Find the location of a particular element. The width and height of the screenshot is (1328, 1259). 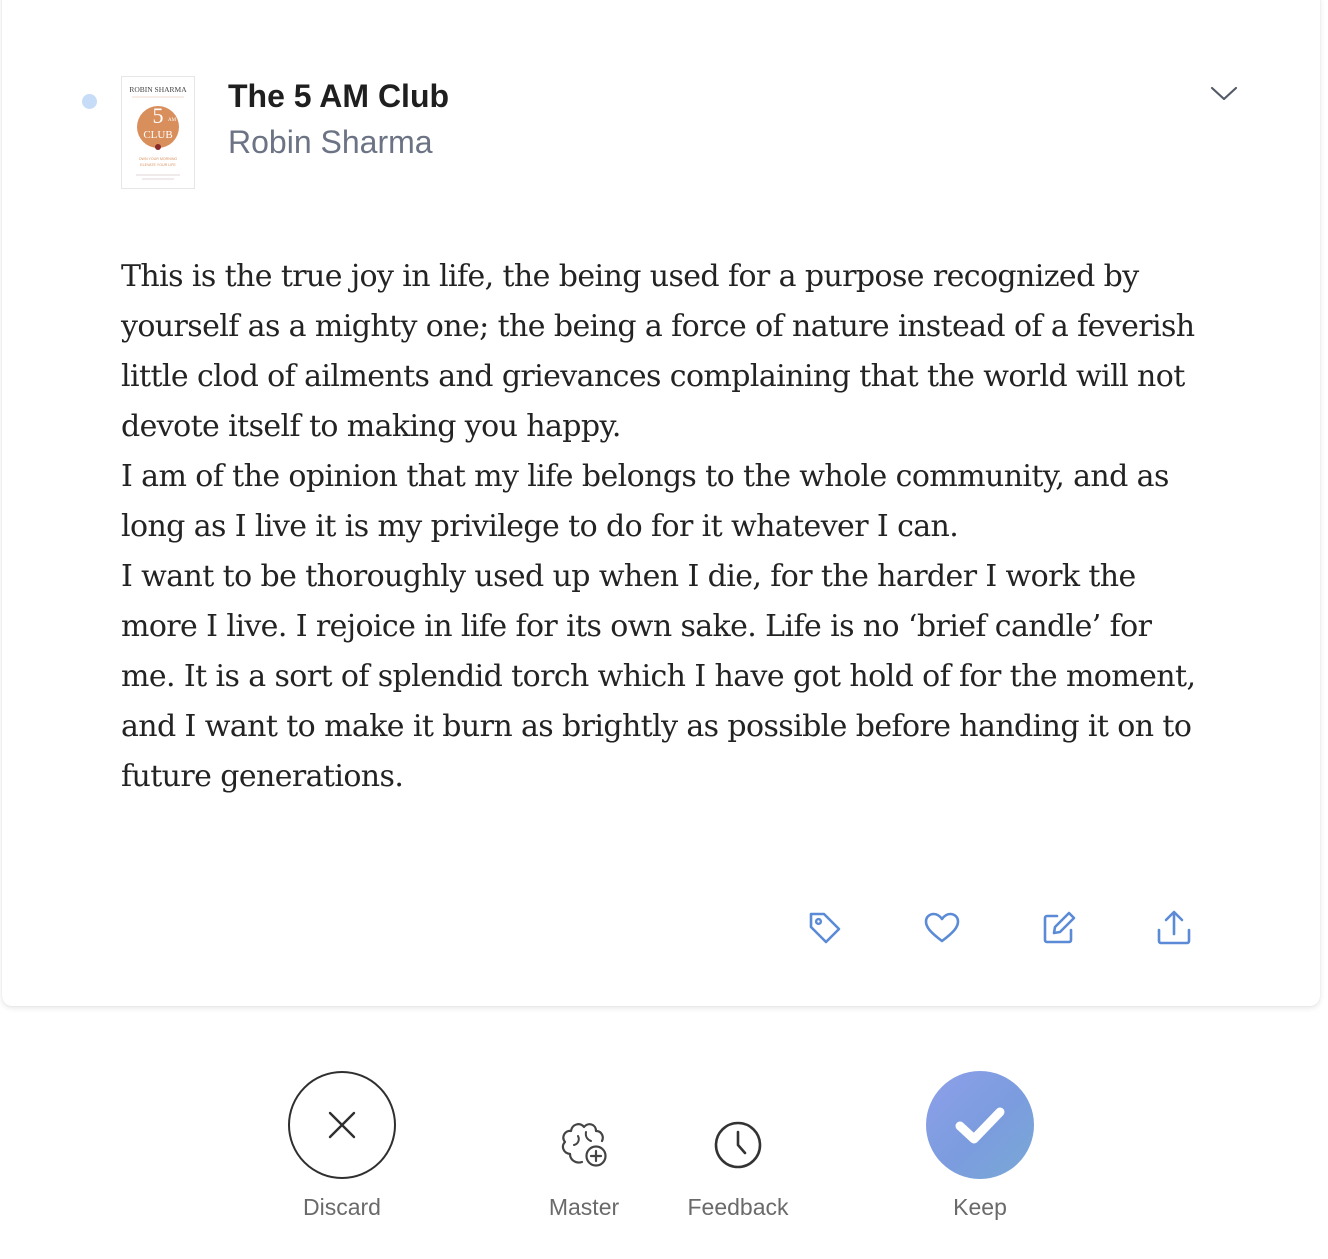

cover-club-text: CLUB is located at coordinates (157, 135).